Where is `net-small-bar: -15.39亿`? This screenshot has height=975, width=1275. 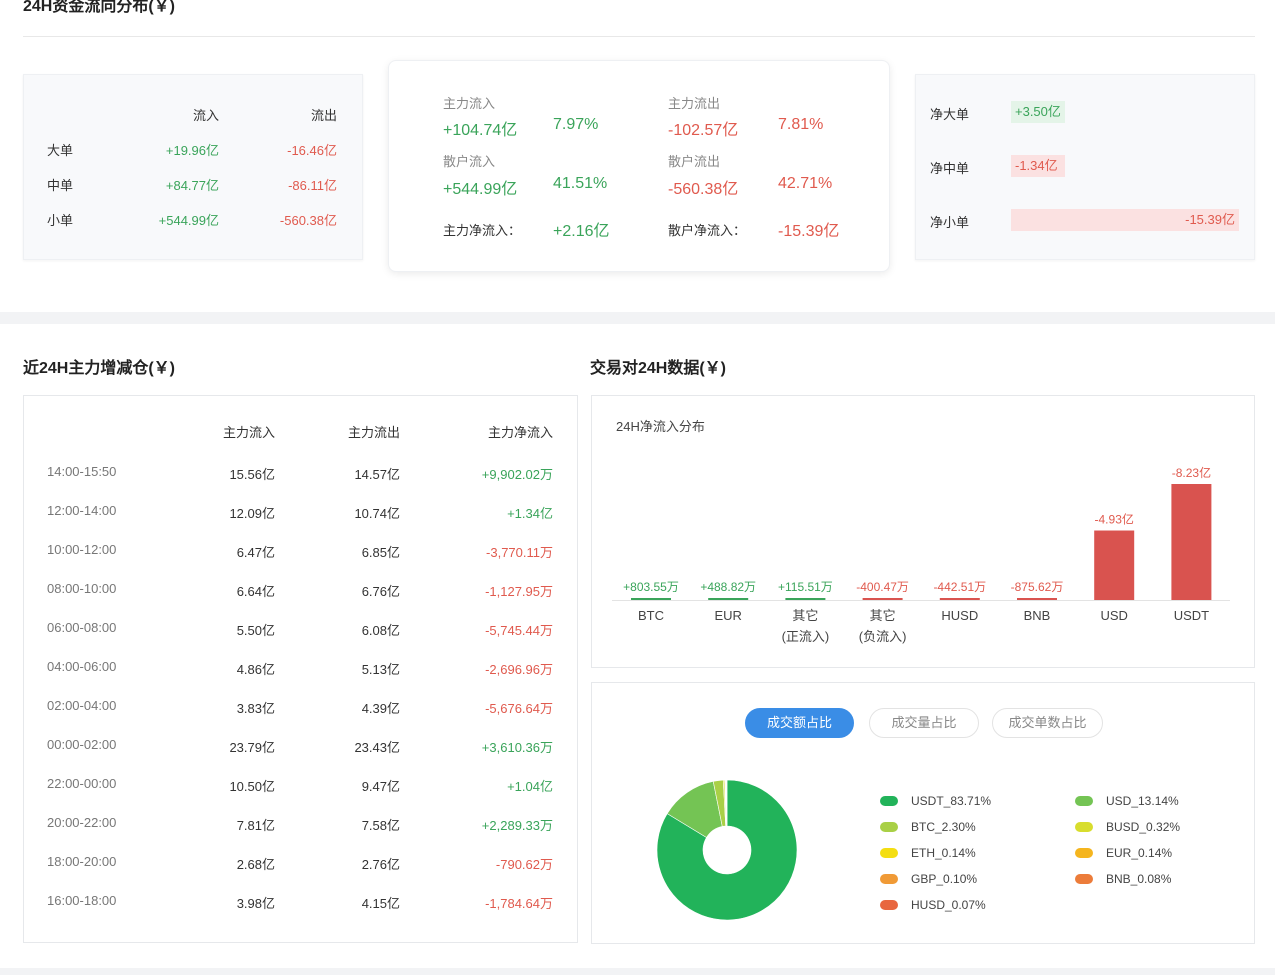
net-small-bar: -15.39亿 is located at coordinates (1125, 220).